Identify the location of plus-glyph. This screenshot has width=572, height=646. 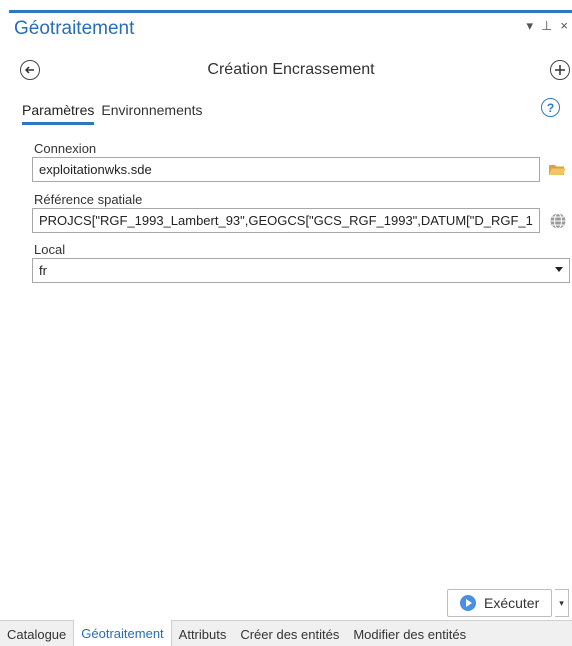
(560, 70).